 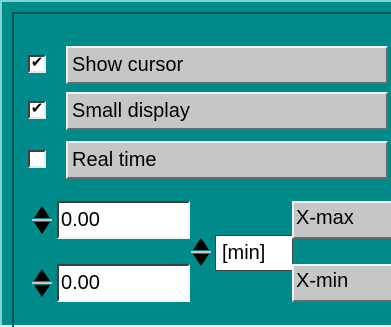 I want to click on checkmark-icon, so click(x=37, y=155).